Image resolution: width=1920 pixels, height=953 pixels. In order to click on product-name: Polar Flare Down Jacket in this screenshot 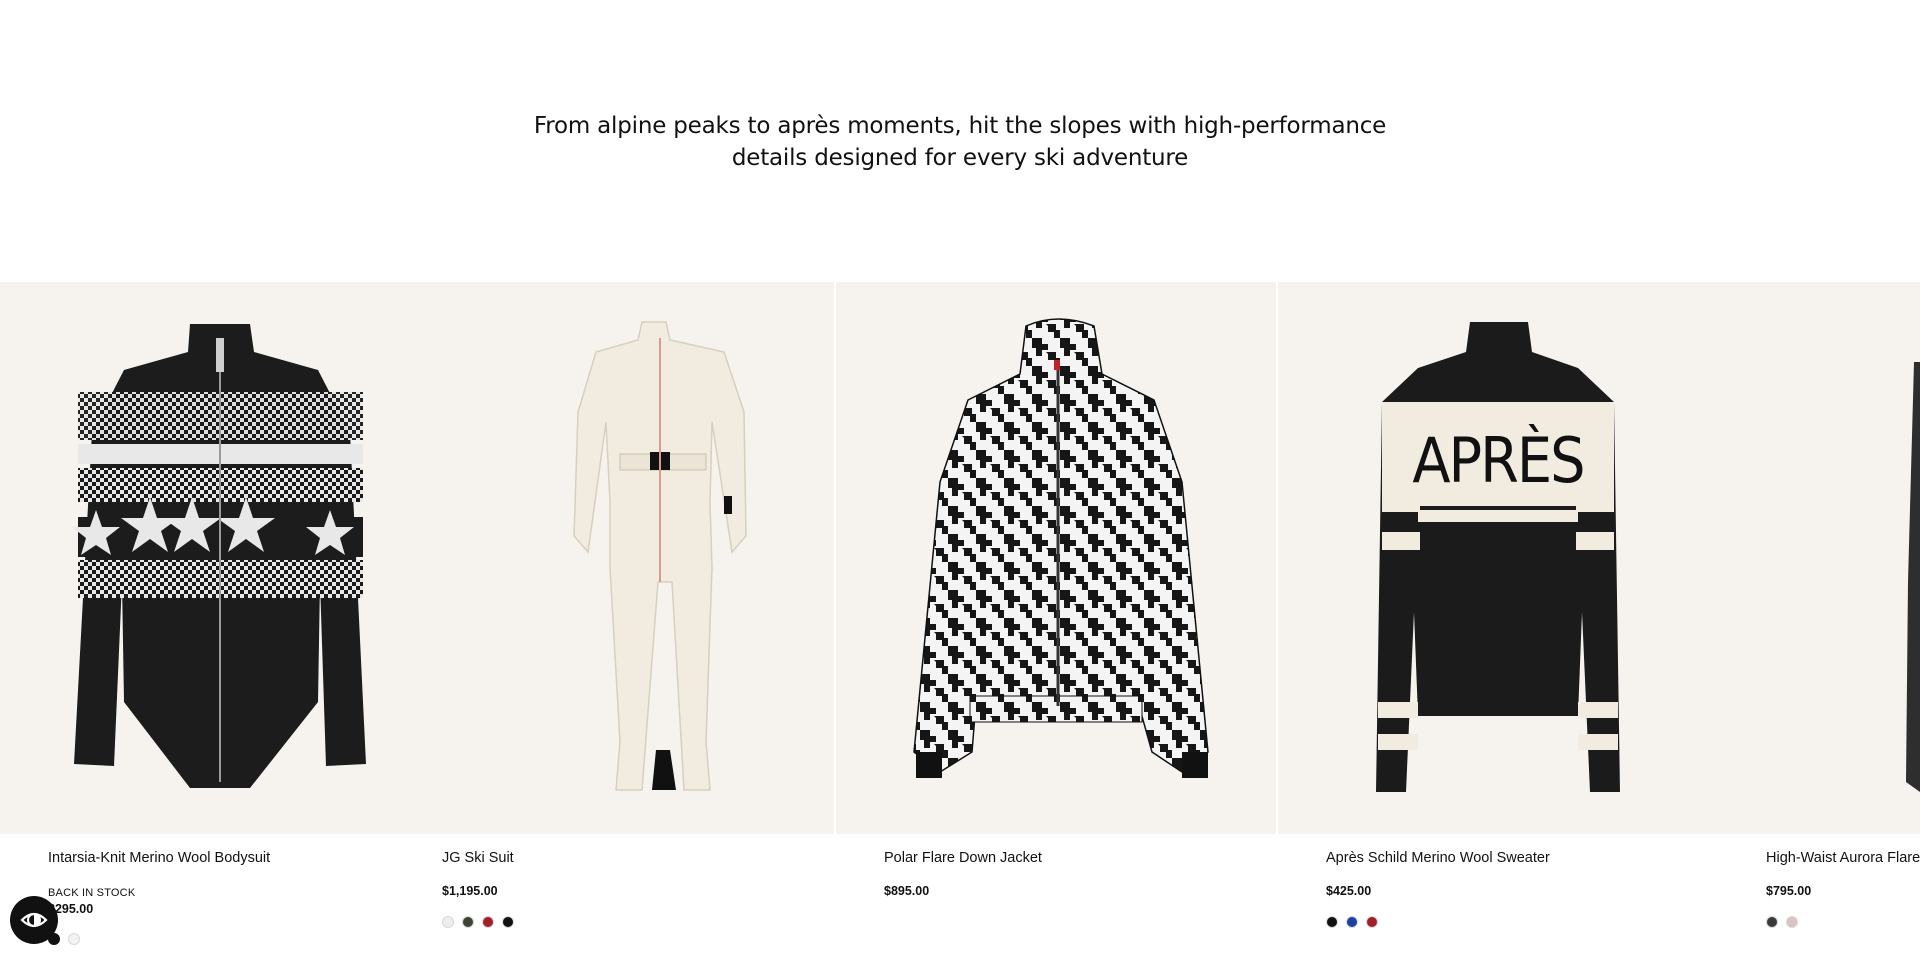, I will do `click(963, 858)`.